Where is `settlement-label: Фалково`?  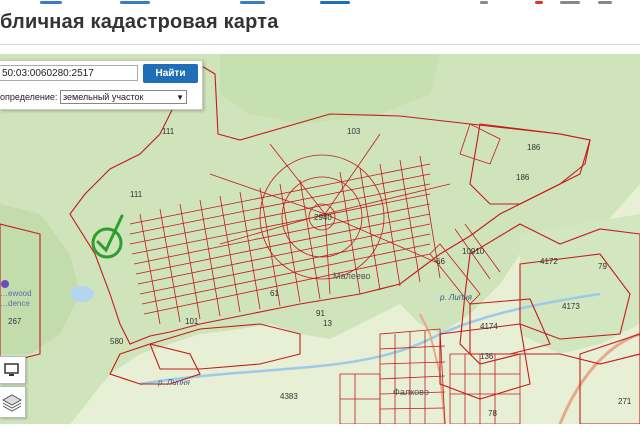 settlement-label: Фалково is located at coordinates (411, 392).